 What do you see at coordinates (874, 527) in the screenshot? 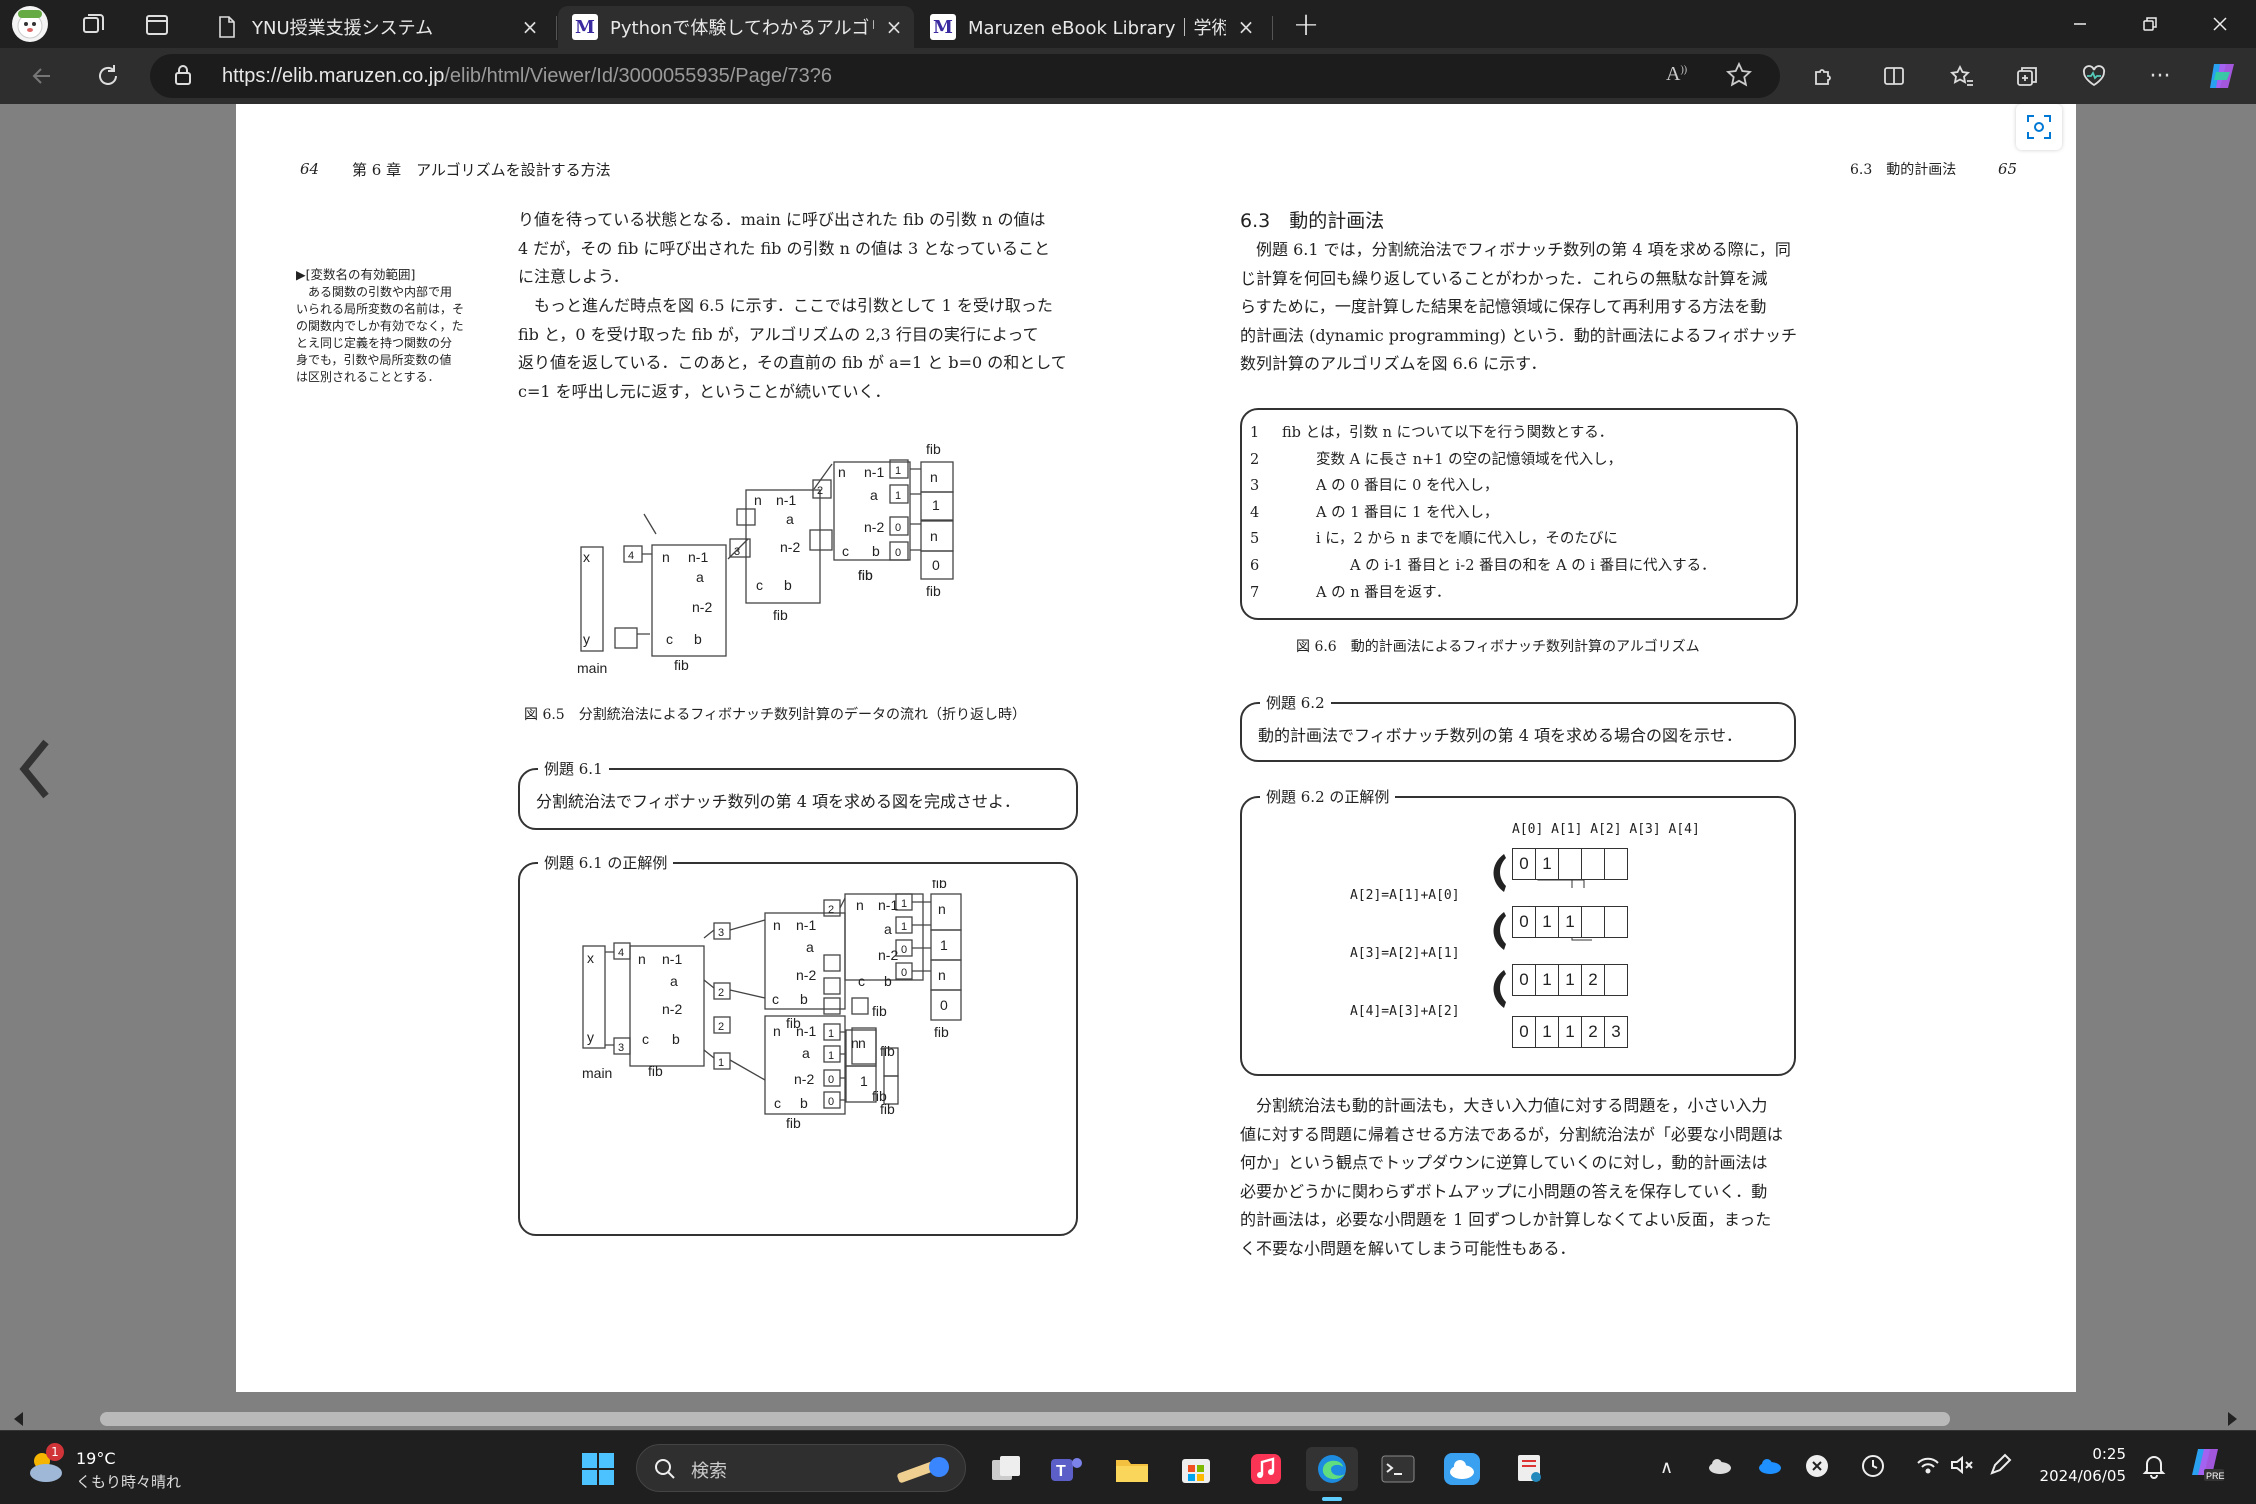
I see `svg-text: n-2` at bounding box center [874, 527].